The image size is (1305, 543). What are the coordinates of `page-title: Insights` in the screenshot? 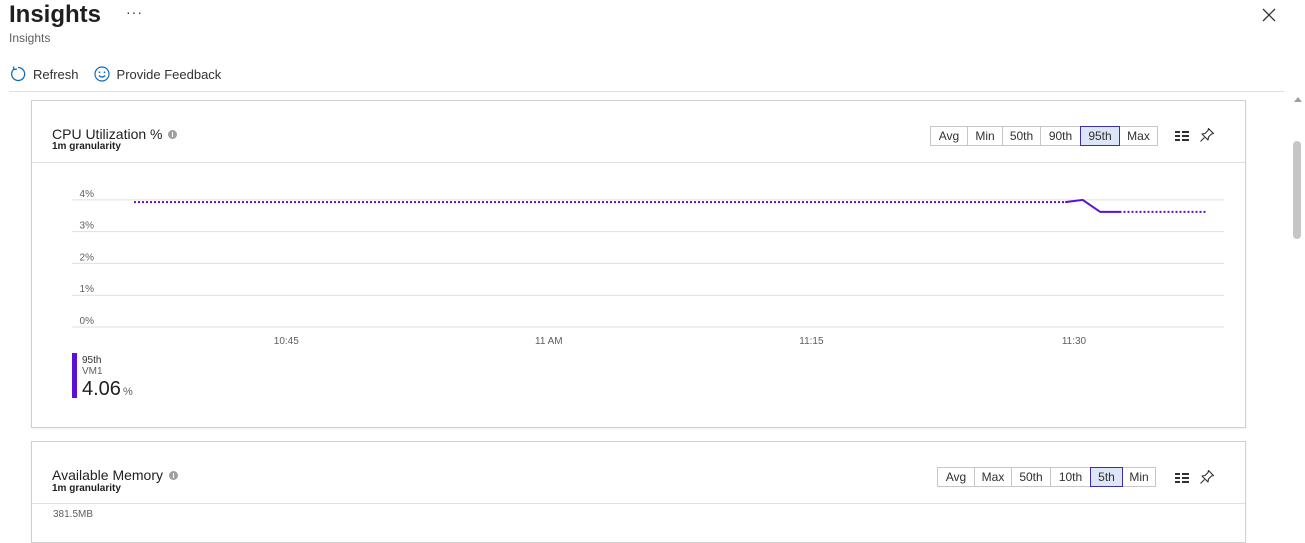 It's located at (55, 14).